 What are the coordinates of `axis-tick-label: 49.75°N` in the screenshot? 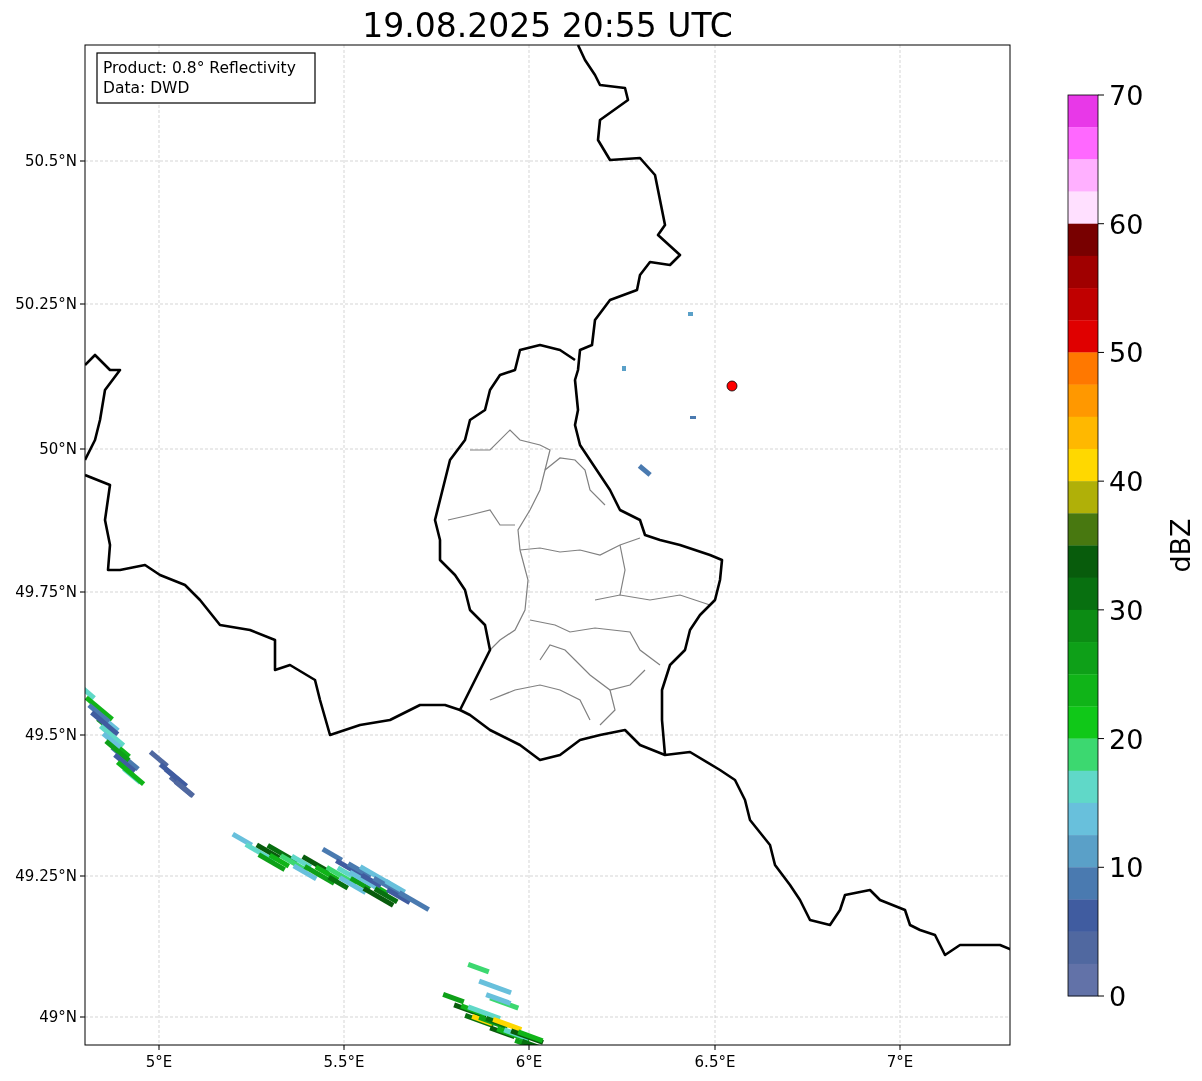 It's located at (46, 592).